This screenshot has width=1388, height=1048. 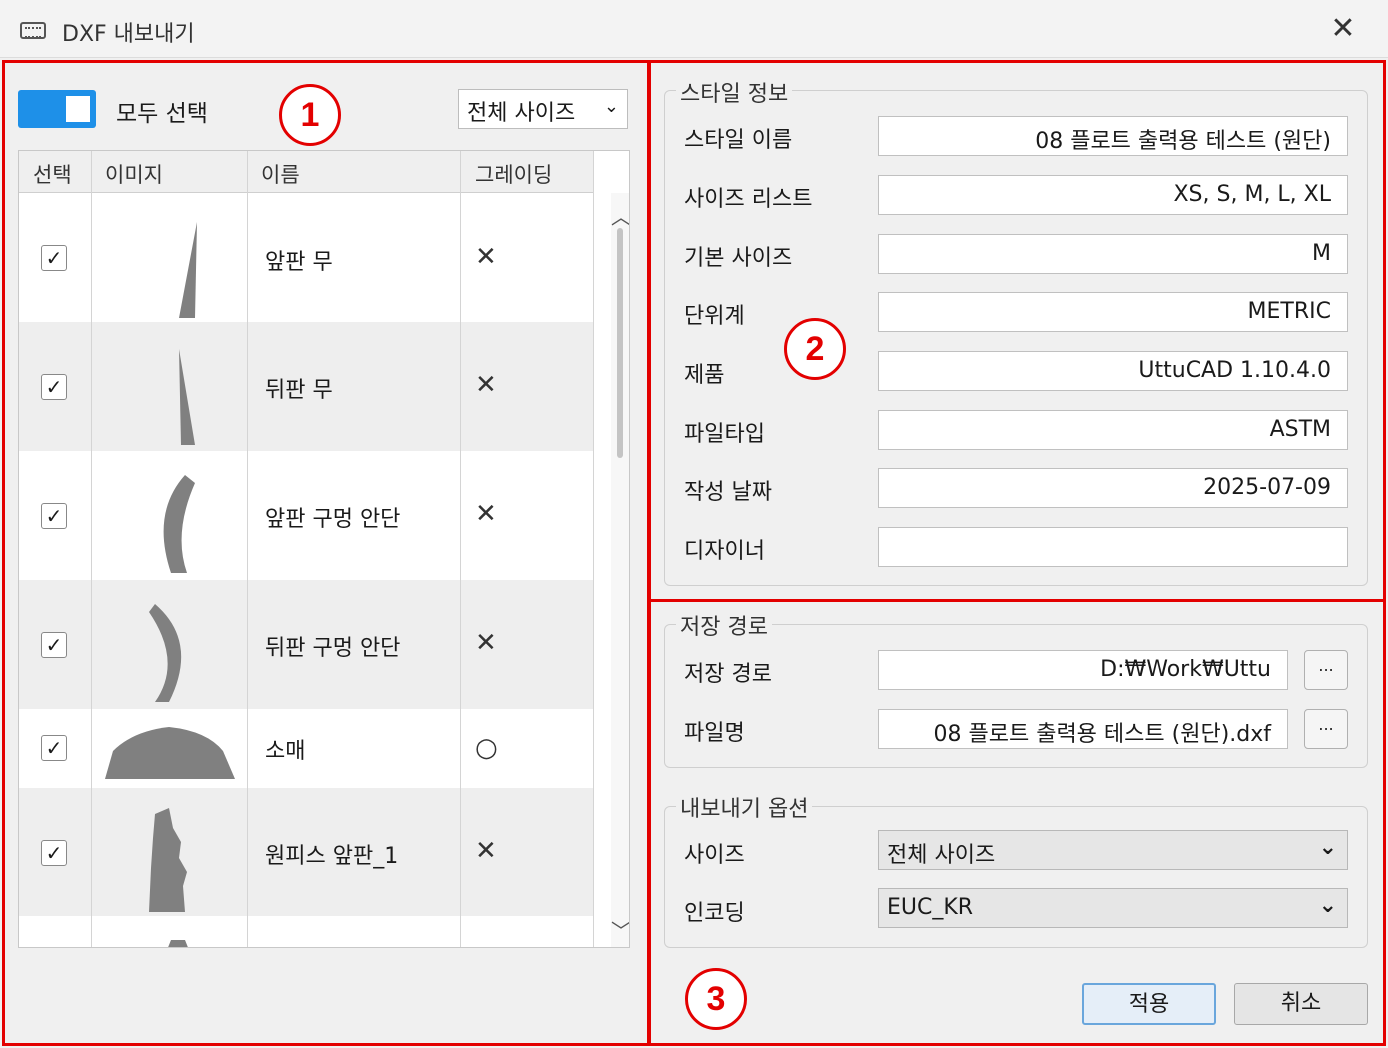 What do you see at coordinates (188, 270) in the screenshot?
I see `front-piece-shape-icon` at bounding box center [188, 270].